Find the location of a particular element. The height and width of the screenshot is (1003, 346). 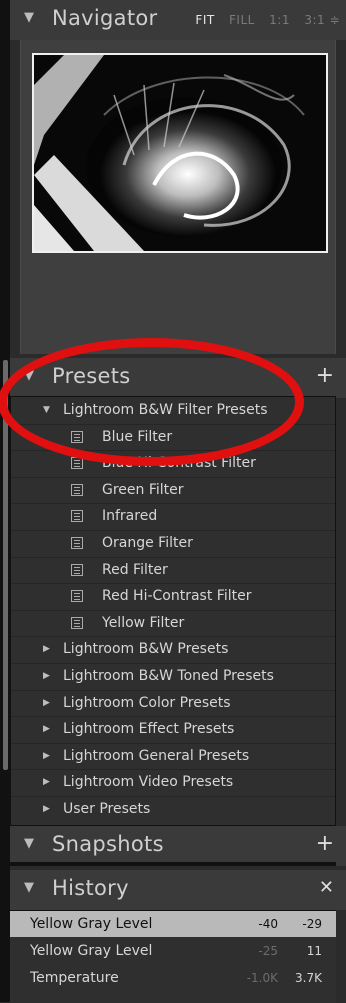

clear-history-icon: ✕ is located at coordinates (326, 887).